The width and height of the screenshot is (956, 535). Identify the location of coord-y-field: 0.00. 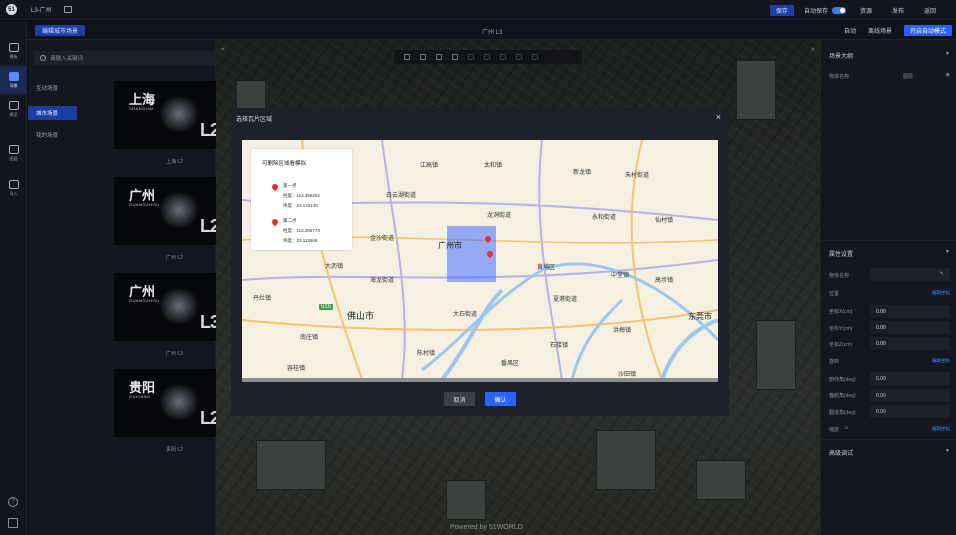
(910, 327).